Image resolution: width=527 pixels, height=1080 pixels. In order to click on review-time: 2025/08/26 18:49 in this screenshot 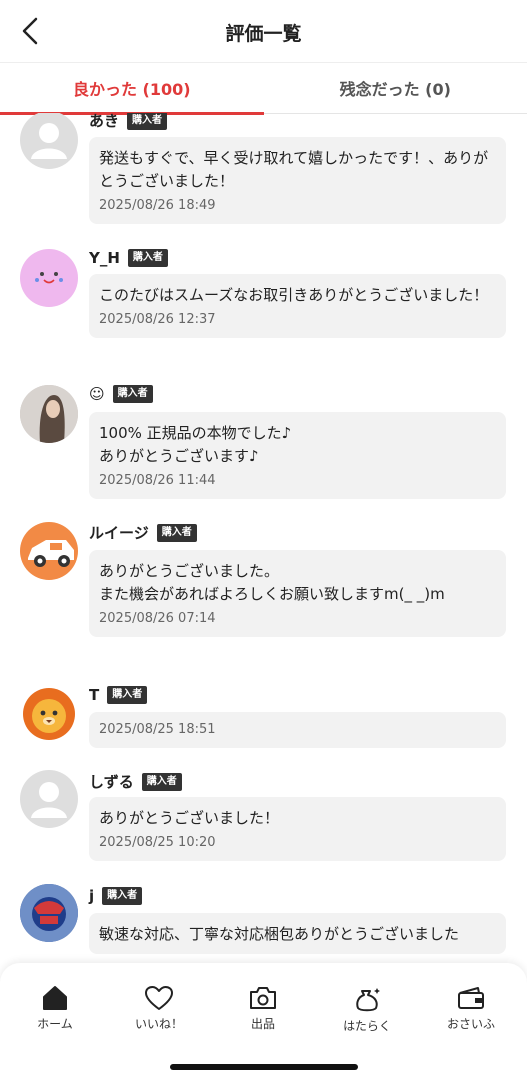, I will do `click(157, 205)`.